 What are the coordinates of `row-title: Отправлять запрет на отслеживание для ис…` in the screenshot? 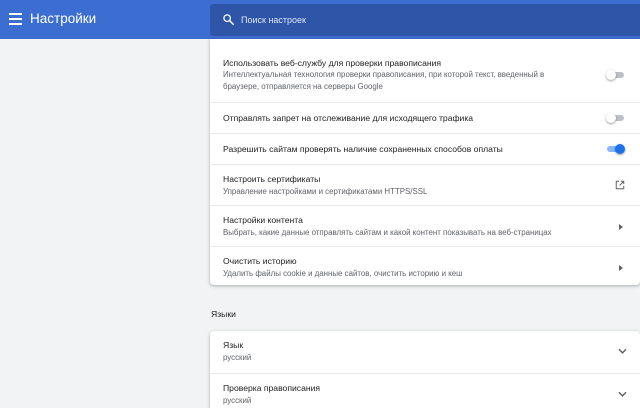 It's located at (348, 118).